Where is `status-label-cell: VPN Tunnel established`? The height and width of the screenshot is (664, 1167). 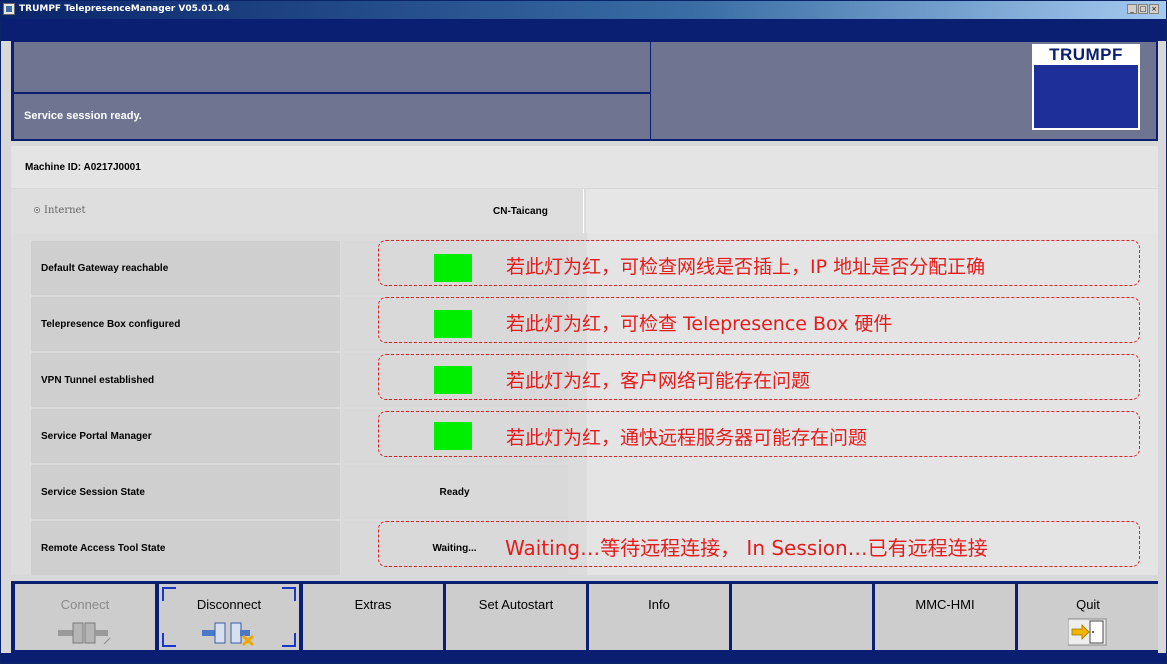
status-label-cell: VPN Tunnel established is located at coordinates (185, 380).